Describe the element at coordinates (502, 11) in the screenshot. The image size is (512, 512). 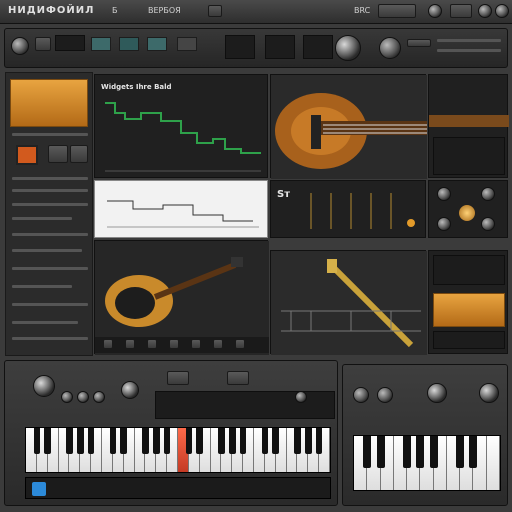
I see `power-icon` at that location.